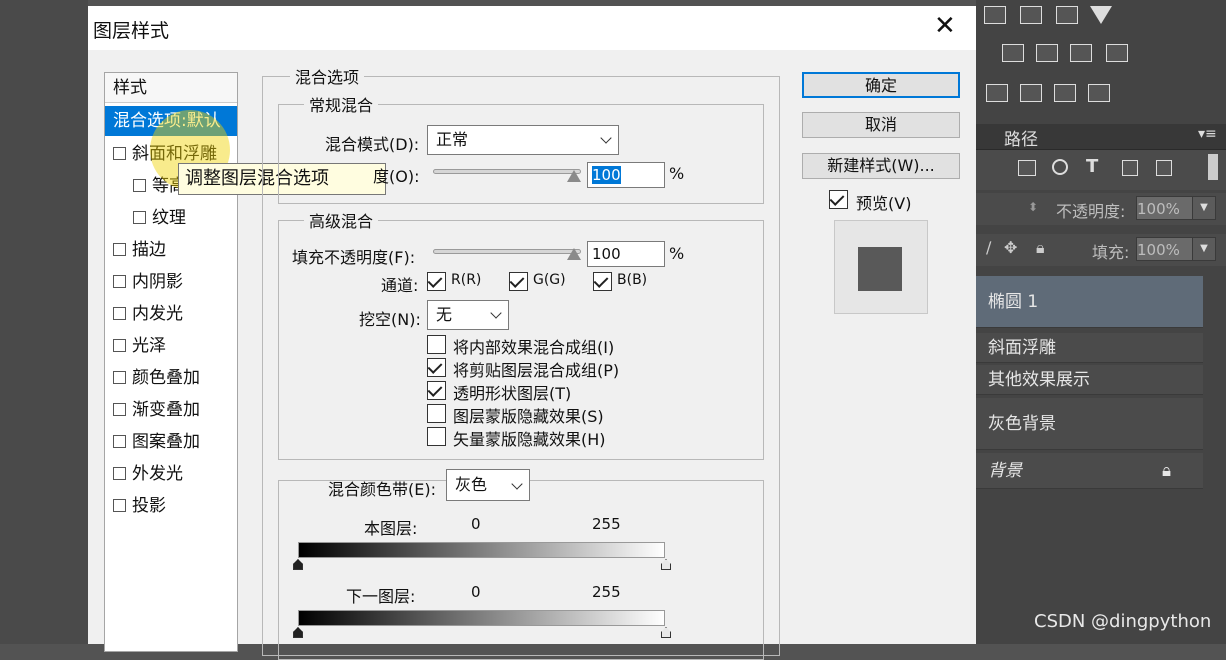  Describe the element at coordinates (632, 280) in the screenshot. I see `channel-b-label: B(B)` at that location.